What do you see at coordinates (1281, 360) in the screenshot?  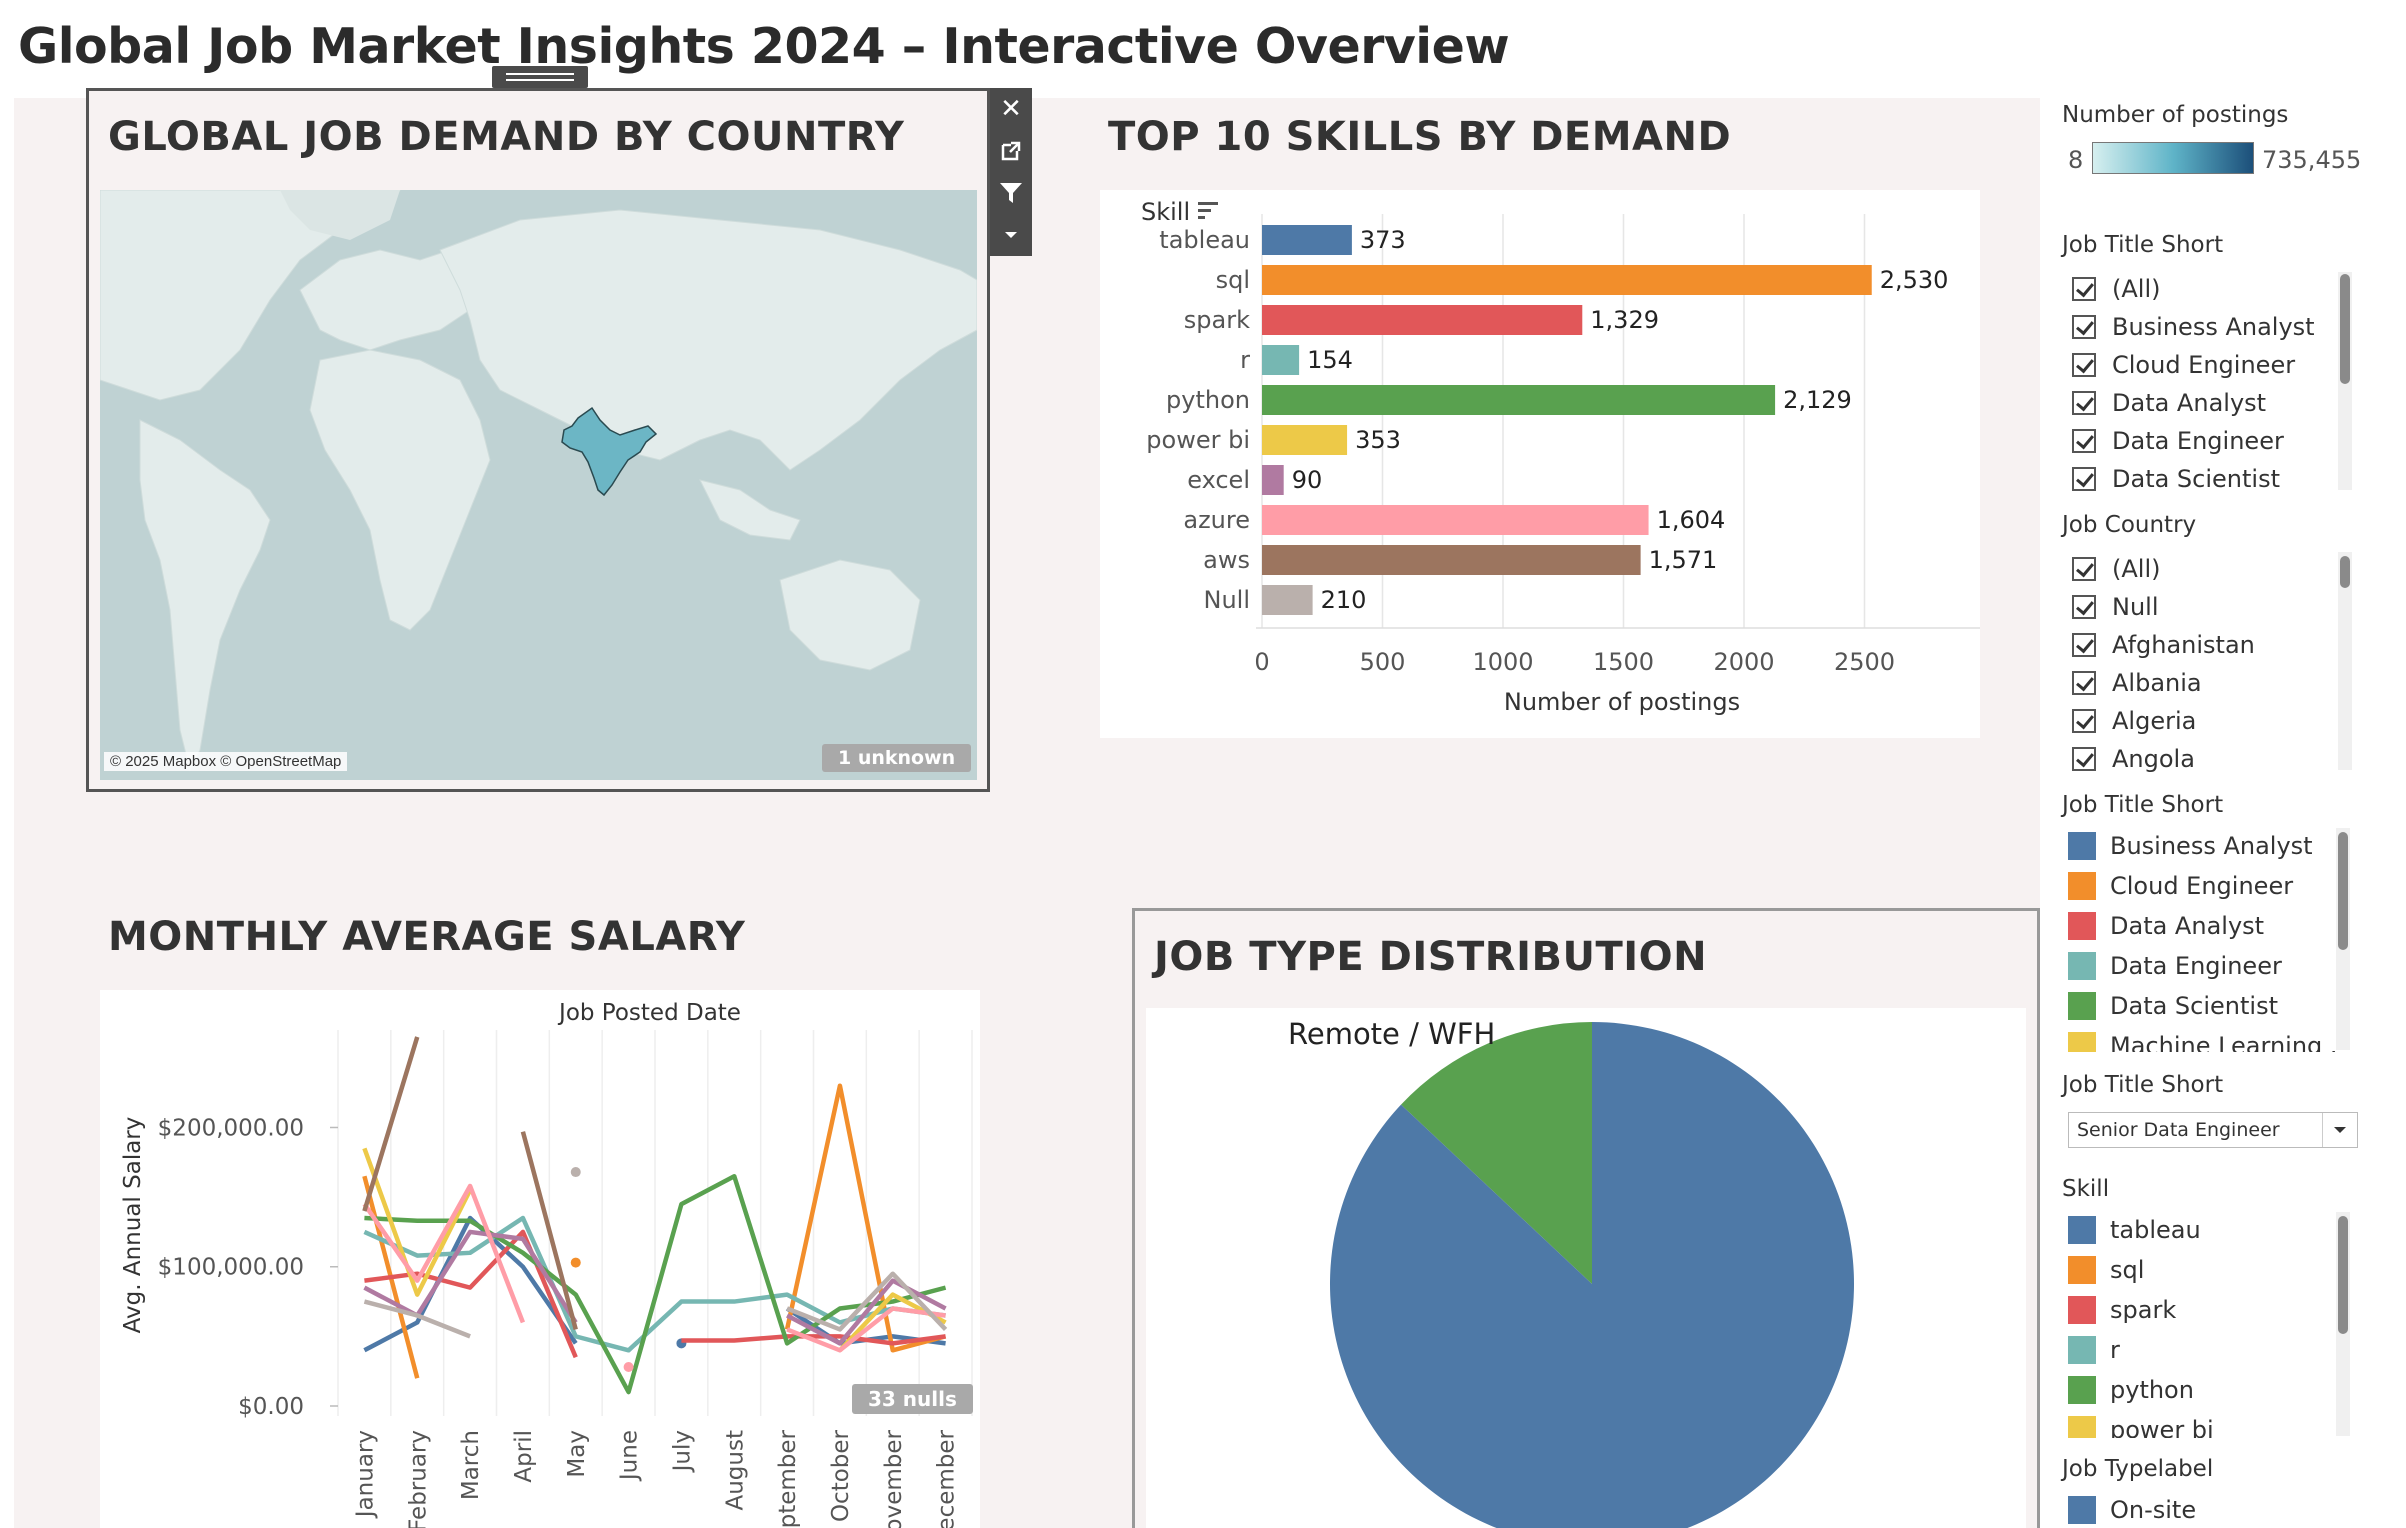 I see `bar-r` at bounding box center [1281, 360].